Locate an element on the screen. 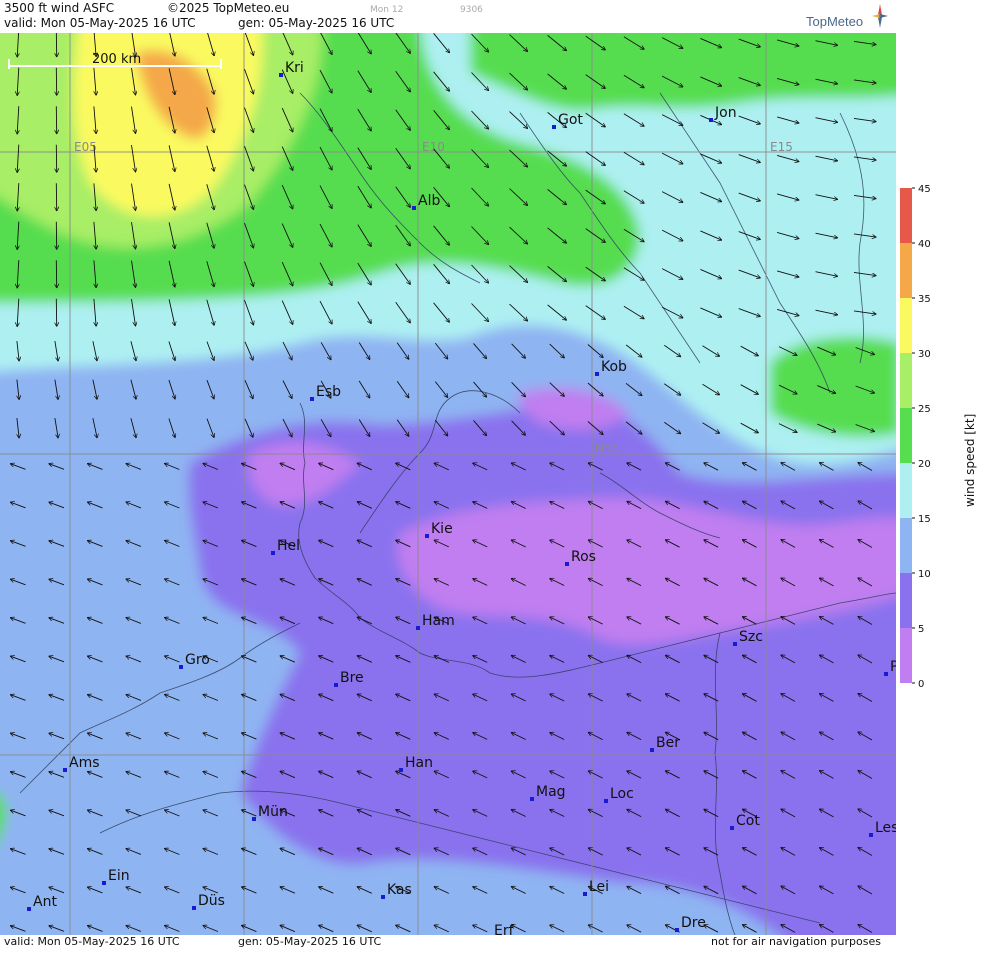  city-label: Les is located at coordinates (885, 828).